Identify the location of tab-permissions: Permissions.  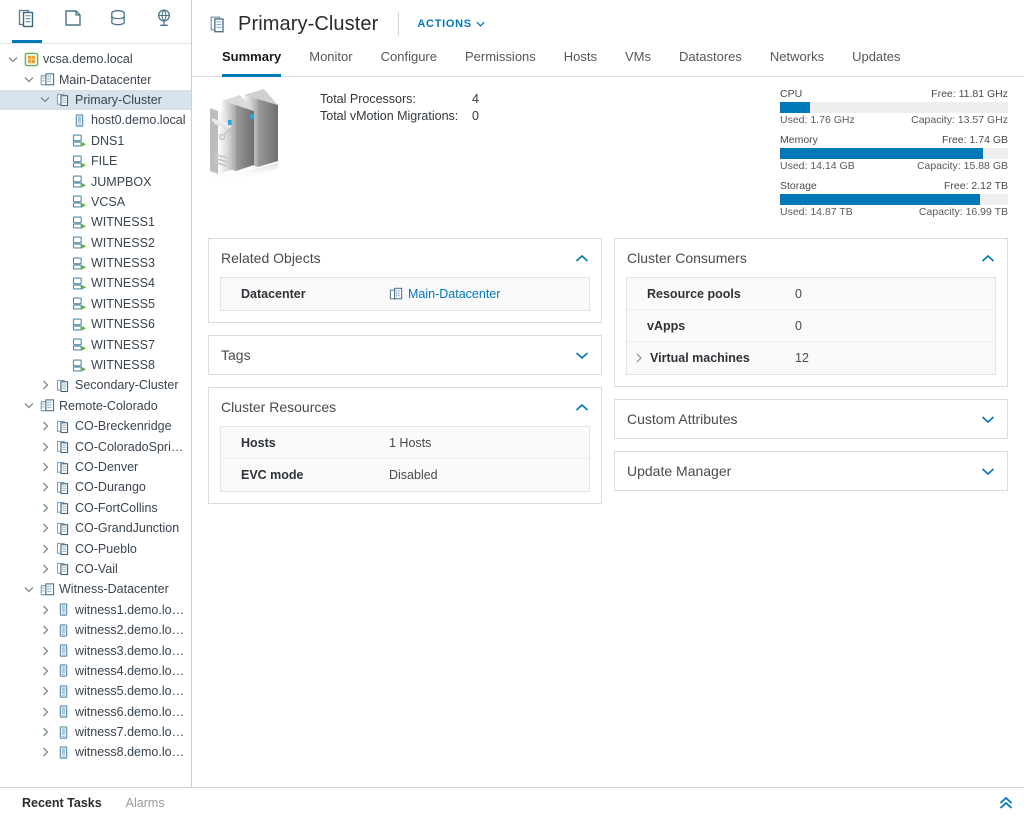
(500, 62).